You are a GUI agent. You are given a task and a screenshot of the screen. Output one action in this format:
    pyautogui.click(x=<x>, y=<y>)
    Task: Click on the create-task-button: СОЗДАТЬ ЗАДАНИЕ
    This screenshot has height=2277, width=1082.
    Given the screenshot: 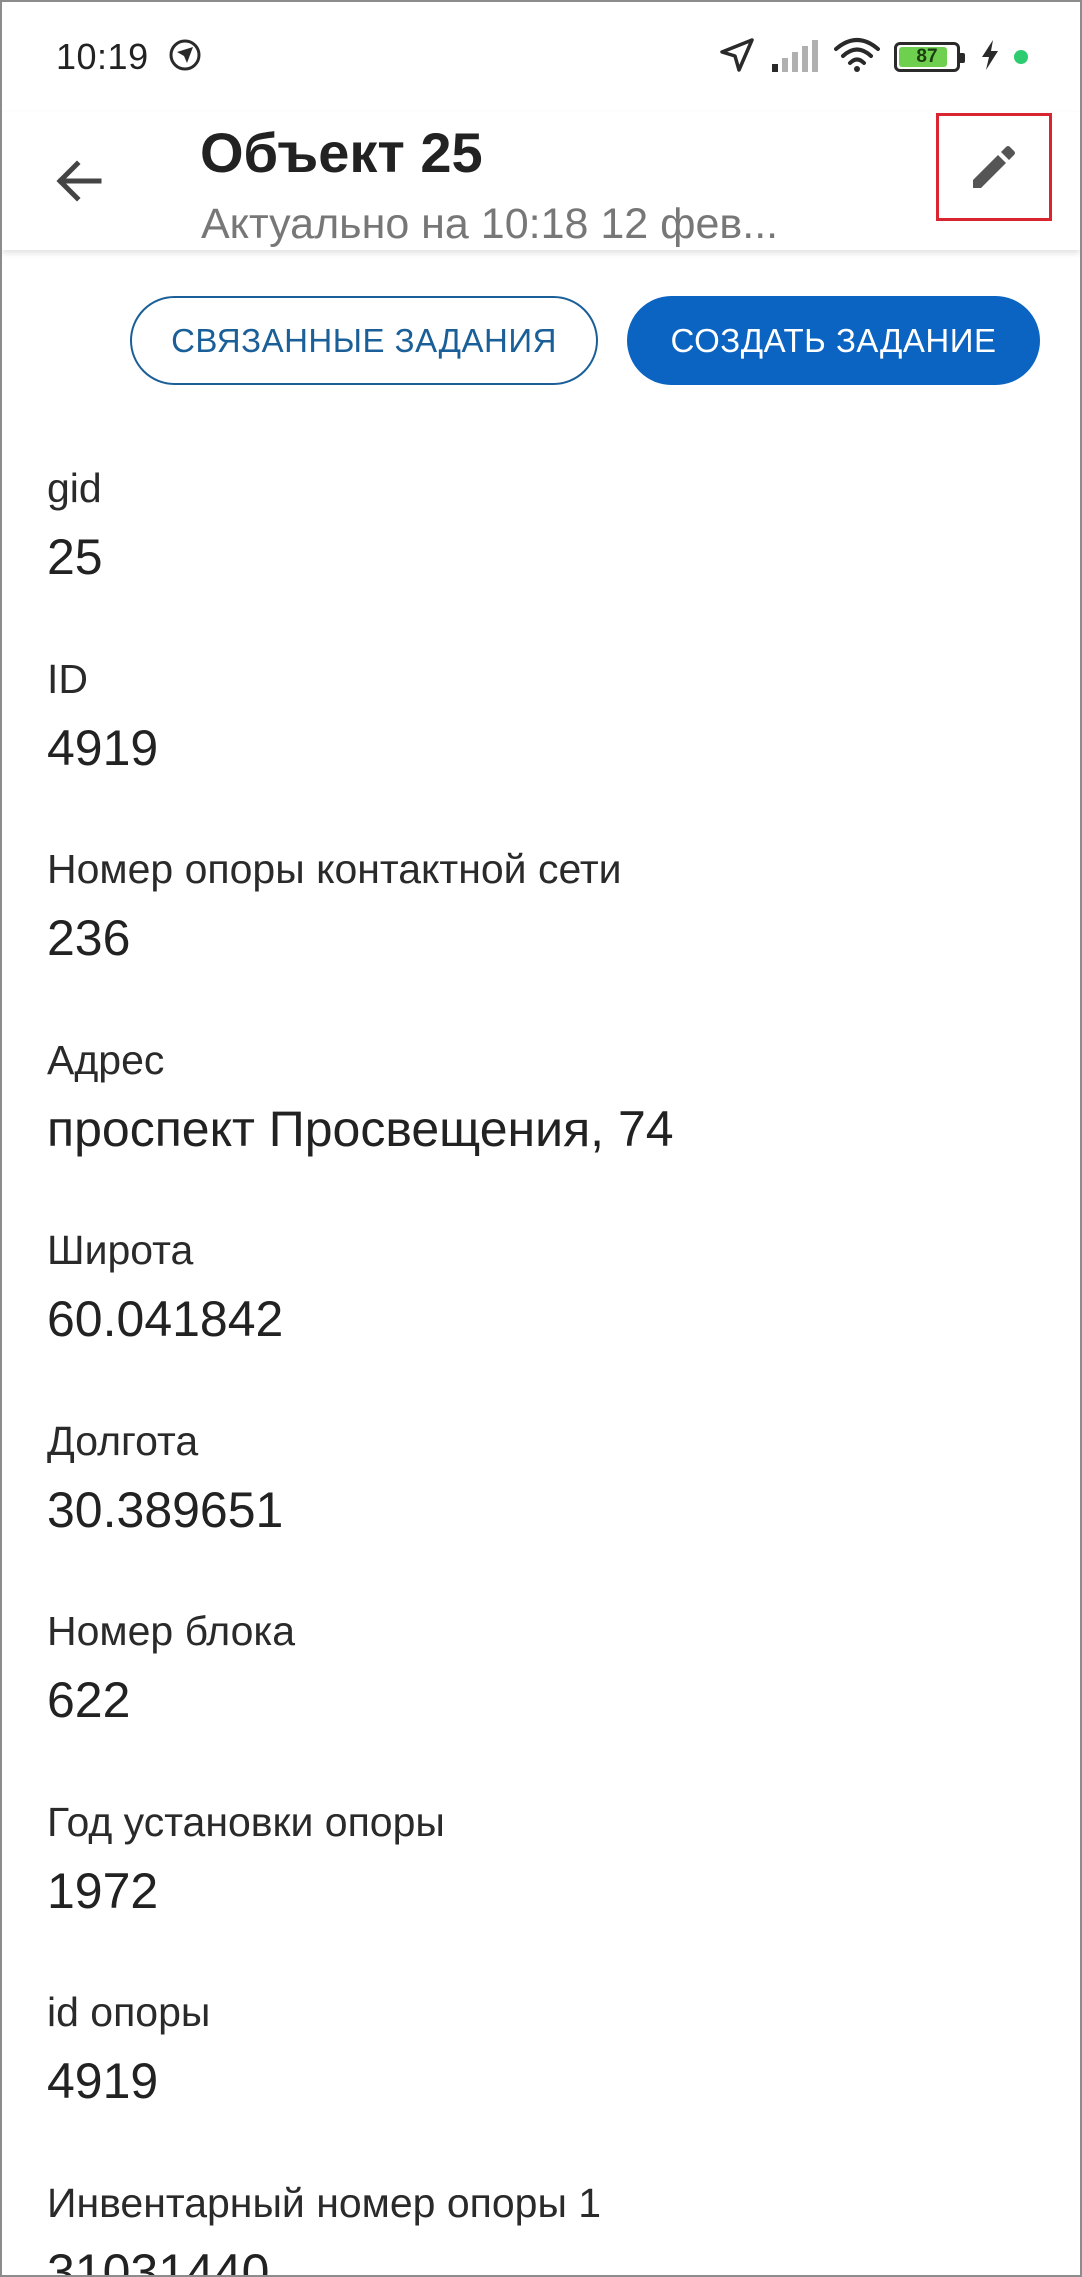 What is the action you would take?
    pyautogui.click(x=833, y=340)
    